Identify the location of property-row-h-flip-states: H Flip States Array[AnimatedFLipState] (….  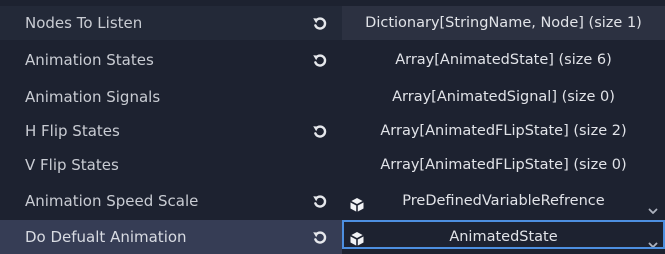
(332, 131).